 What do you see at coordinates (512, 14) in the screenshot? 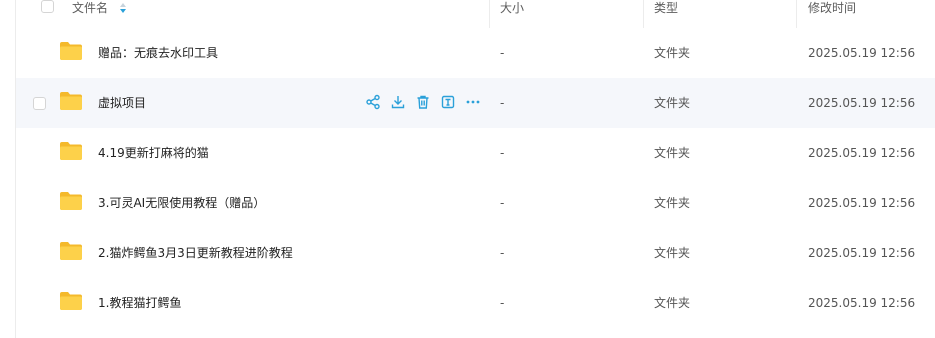
I see `column-header-size: 大小` at bounding box center [512, 14].